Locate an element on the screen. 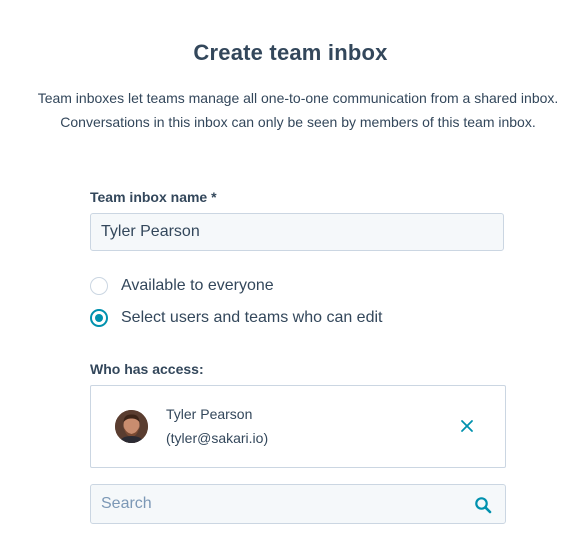 The image size is (581, 539). who-has-access-label: Who has access: is located at coordinates (147, 369).